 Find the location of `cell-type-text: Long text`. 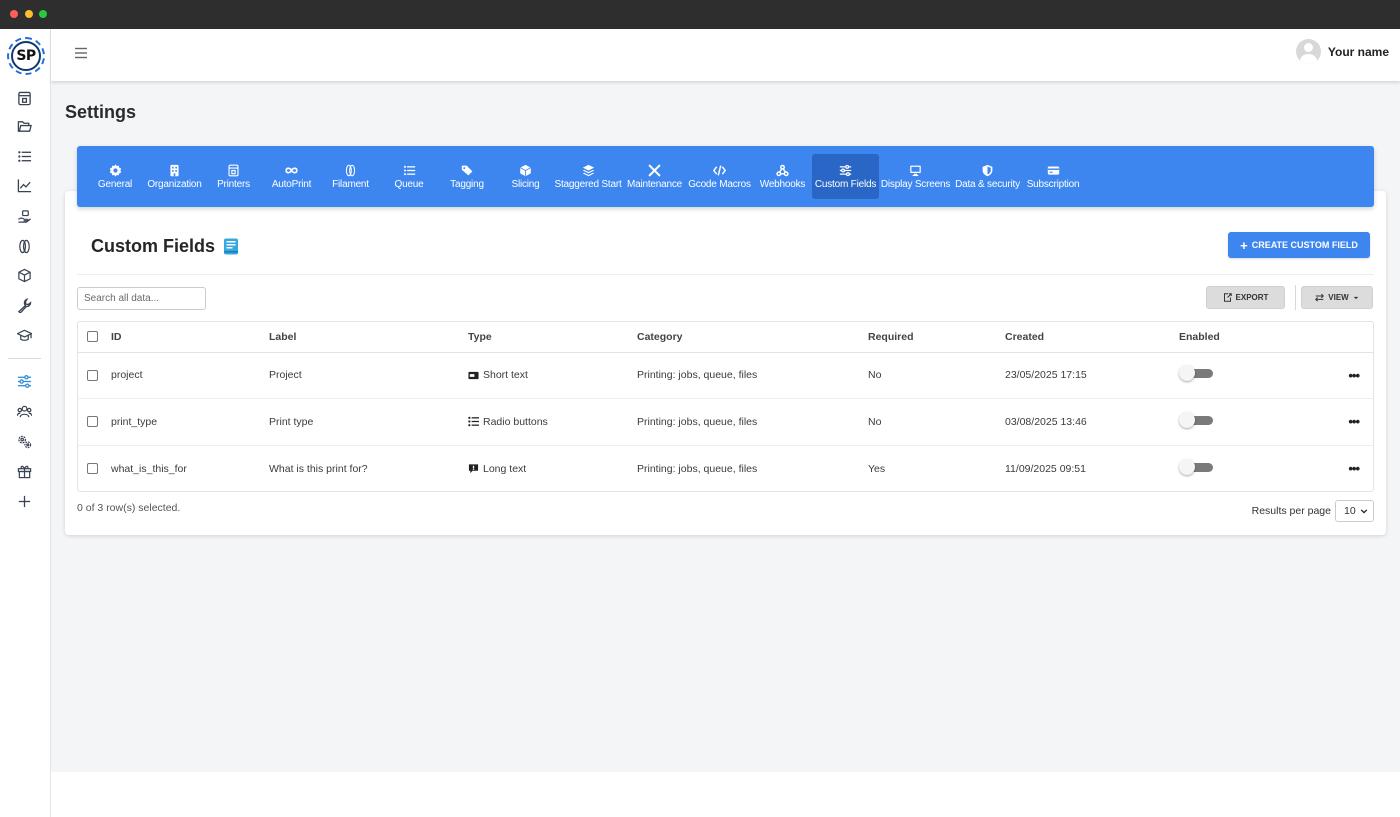

cell-type-text: Long text is located at coordinates (505, 468).